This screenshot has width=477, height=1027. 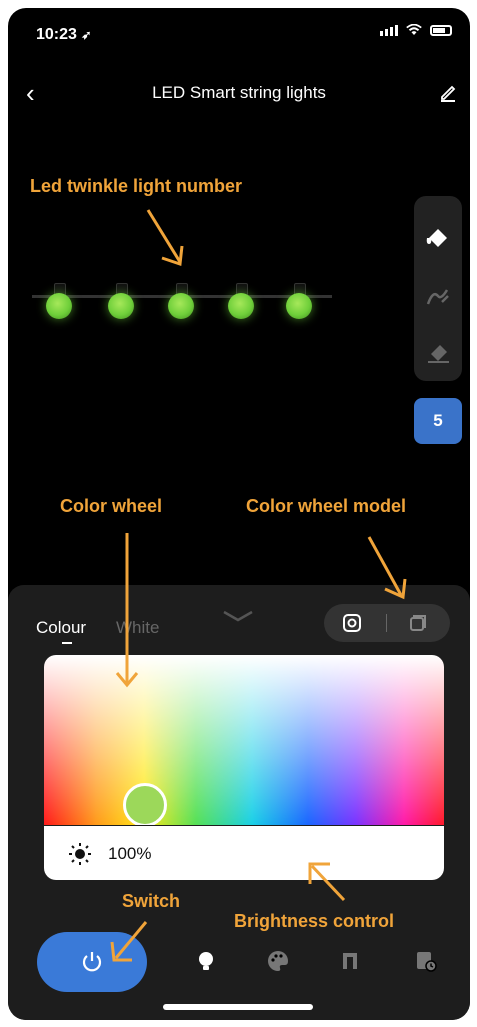 I want to click on annotation-arrow-color-wheel, so click(x=127, y=610).